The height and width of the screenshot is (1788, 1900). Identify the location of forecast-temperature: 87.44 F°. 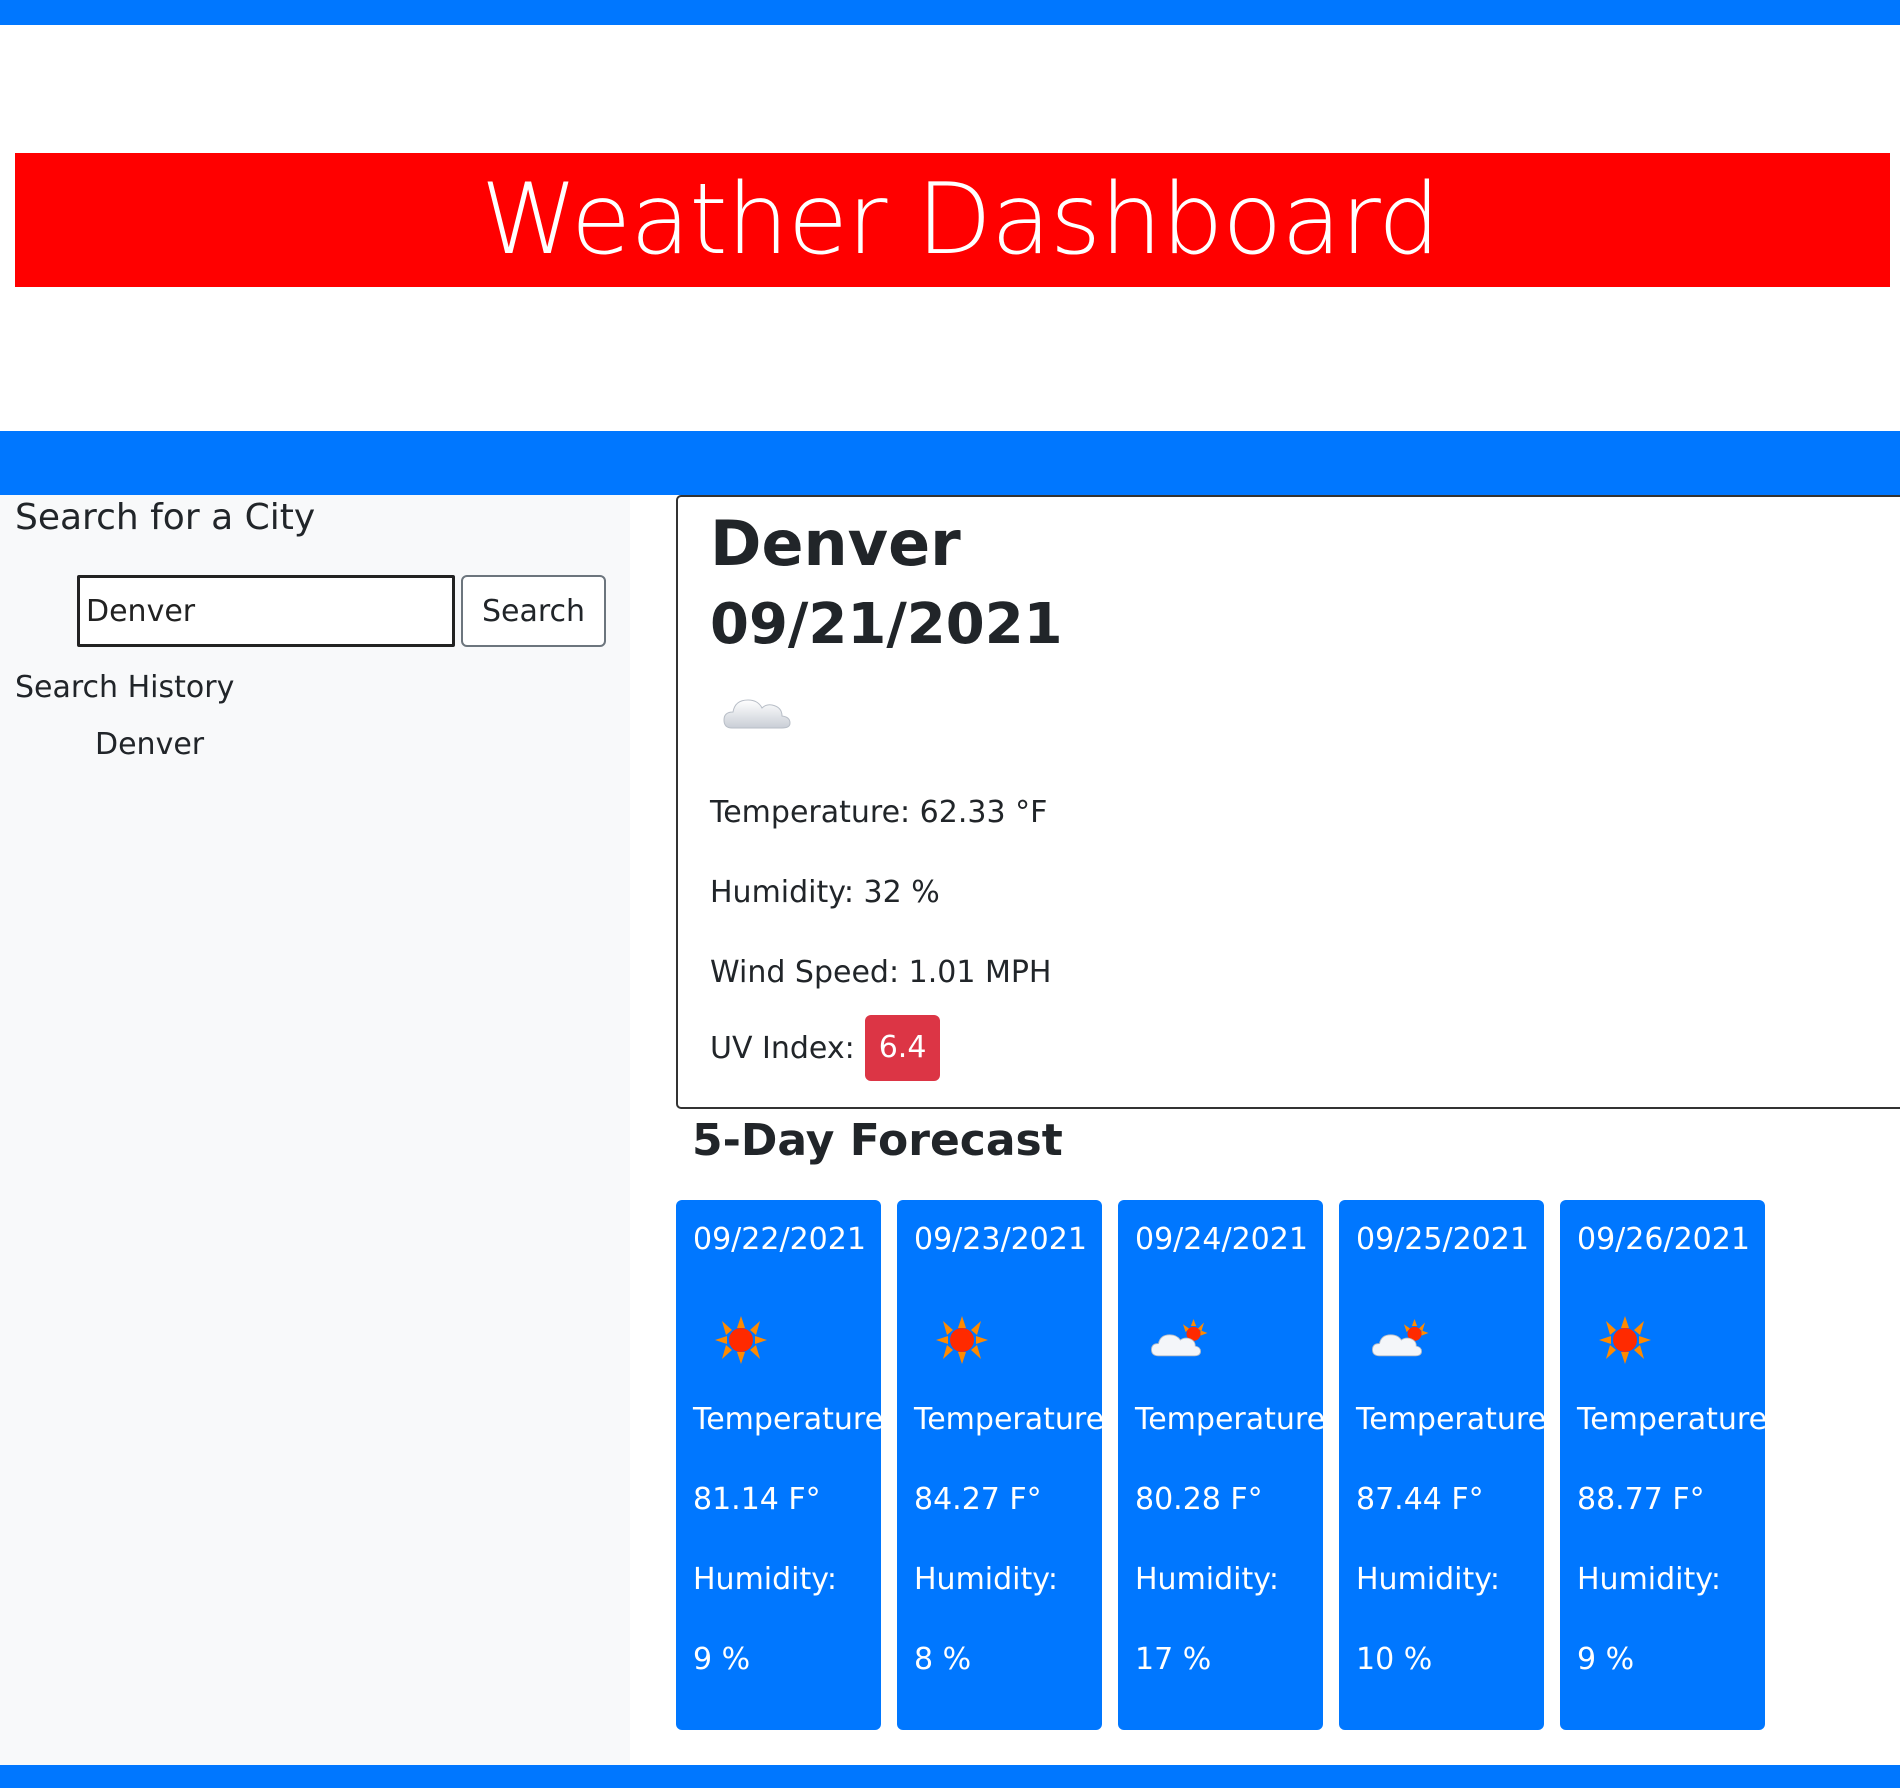
(1420, 1499).